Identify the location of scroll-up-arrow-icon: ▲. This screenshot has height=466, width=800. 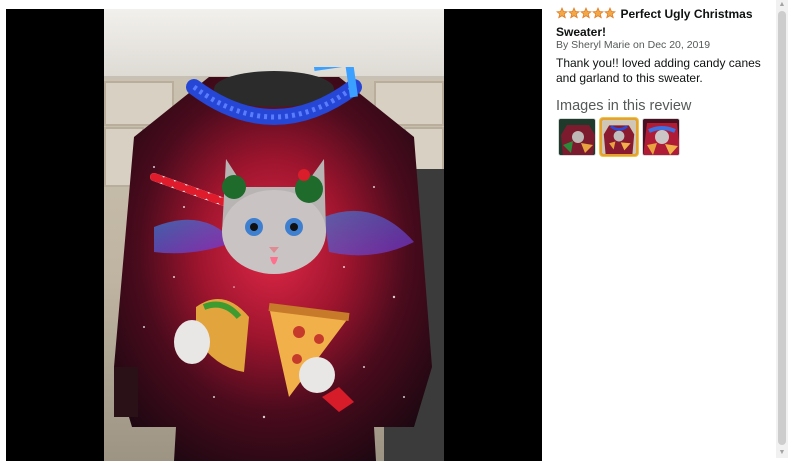
(782, 5).